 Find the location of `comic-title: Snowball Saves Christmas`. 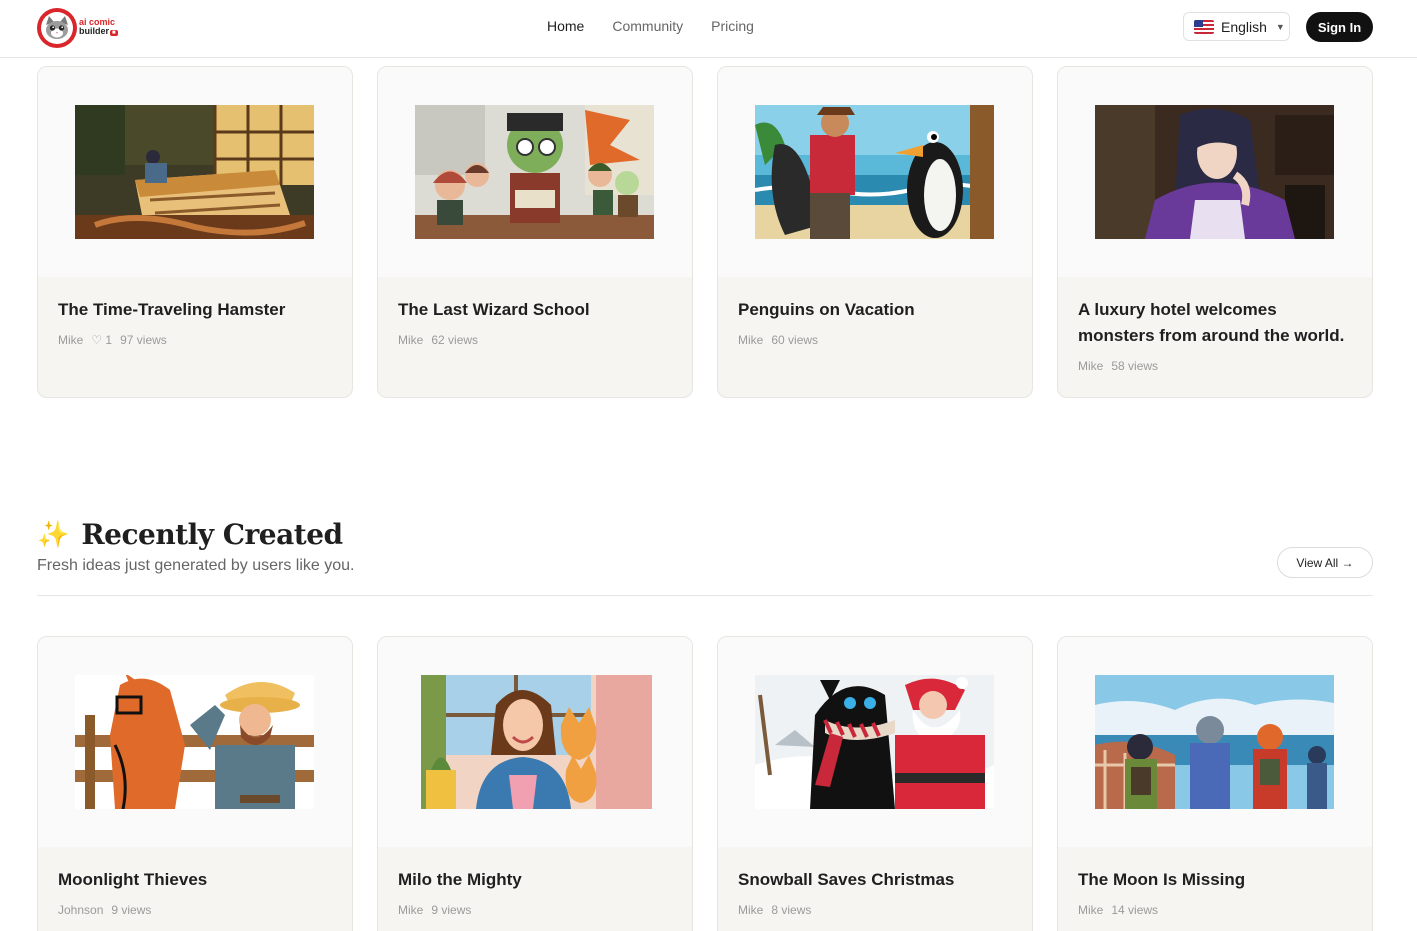

comic-title: Snowball Saves Christmas is located at coordinates (875, 880).